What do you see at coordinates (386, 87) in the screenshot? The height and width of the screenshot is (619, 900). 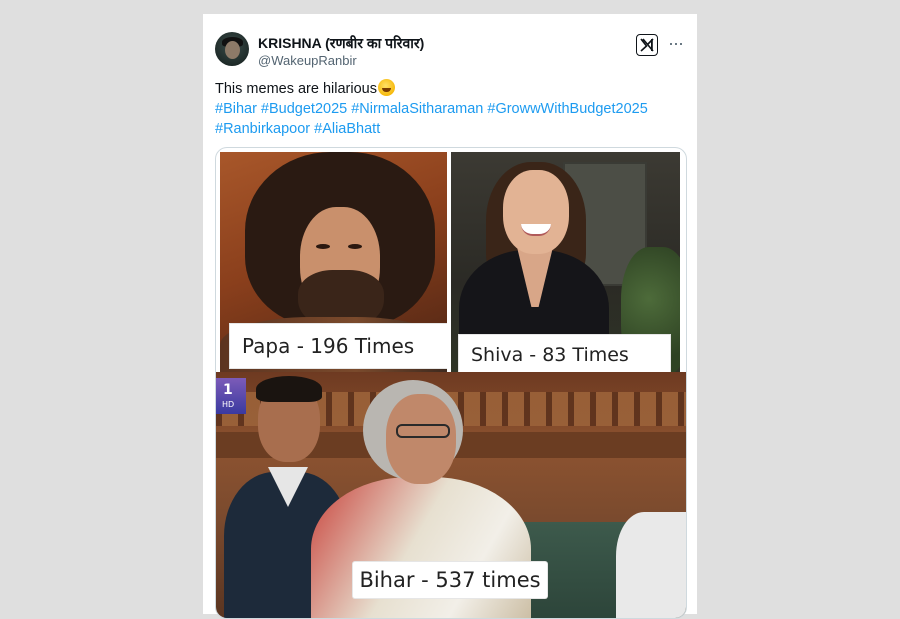 I see `sweat-smile-emoji-icon` at bounding box center [386, 87].